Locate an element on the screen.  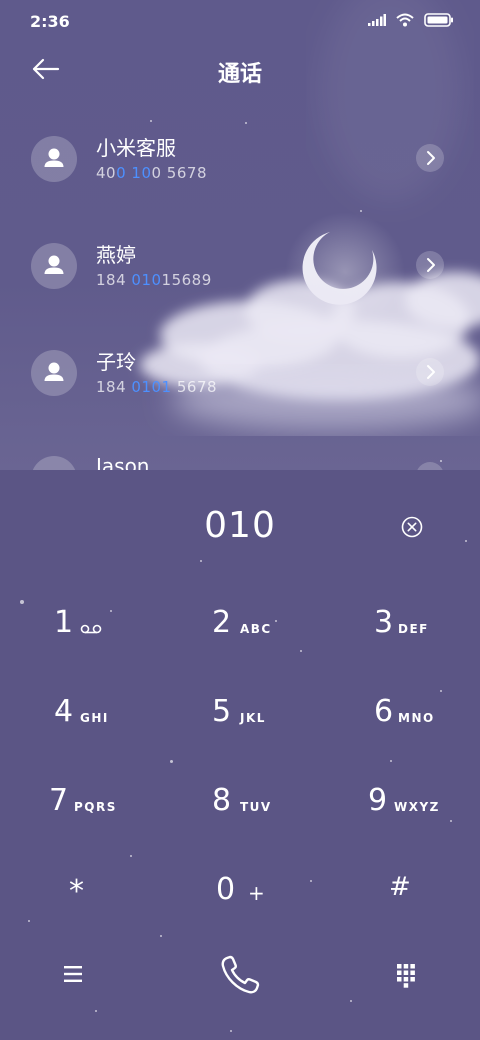
call-button is located at coordinates (240, 975).